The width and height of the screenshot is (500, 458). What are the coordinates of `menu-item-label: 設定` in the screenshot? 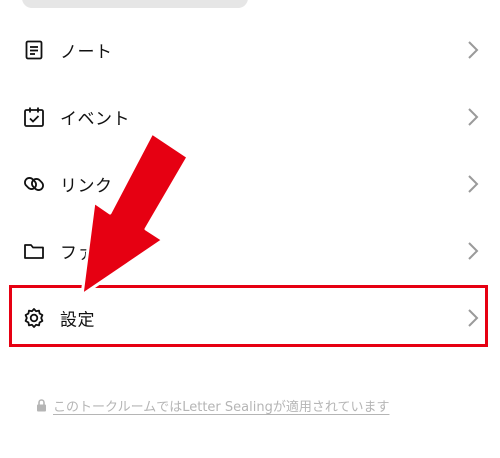 It's located at (77, 320).